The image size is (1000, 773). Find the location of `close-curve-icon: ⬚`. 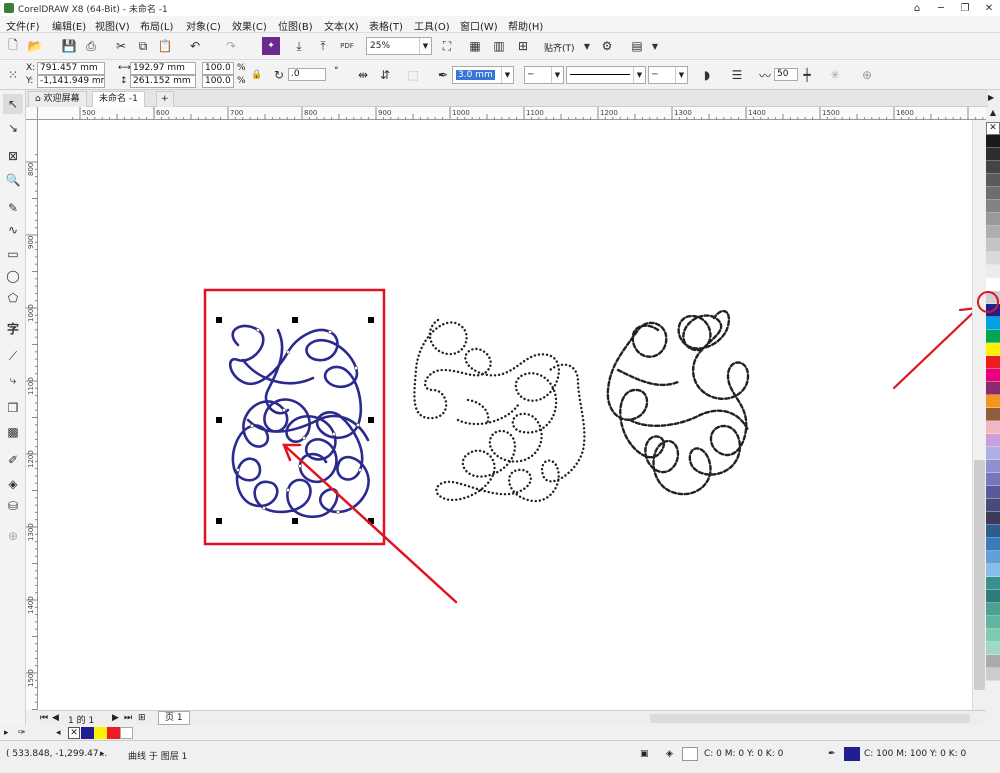

close-curve-icon: ⬚ is located at coordinates (413, 75).